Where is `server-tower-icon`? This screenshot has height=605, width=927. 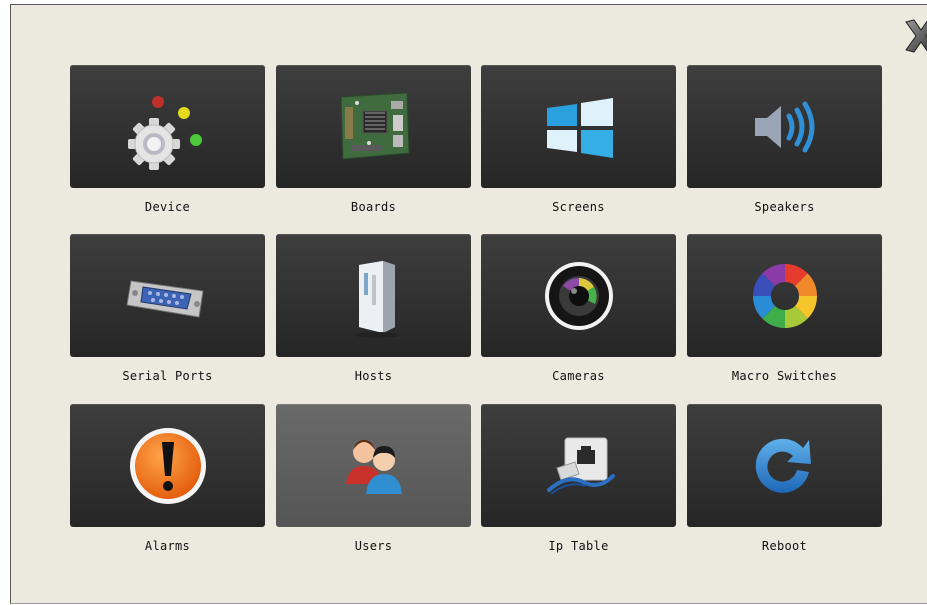 server-tower-icon is located at coordinates (376, 299).